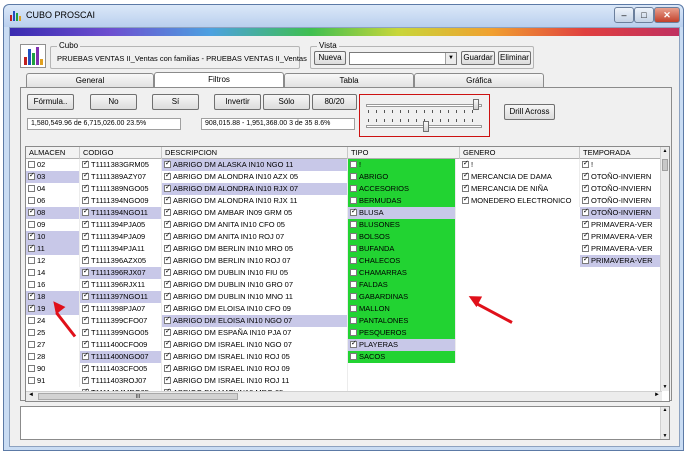 The width and height of the screenshot is (699, 455). What do you see at coordinates (665, 436) in the screenshot?
I see `bottom-scroll-down-icon: ▼` at bounding box center [665, 436].